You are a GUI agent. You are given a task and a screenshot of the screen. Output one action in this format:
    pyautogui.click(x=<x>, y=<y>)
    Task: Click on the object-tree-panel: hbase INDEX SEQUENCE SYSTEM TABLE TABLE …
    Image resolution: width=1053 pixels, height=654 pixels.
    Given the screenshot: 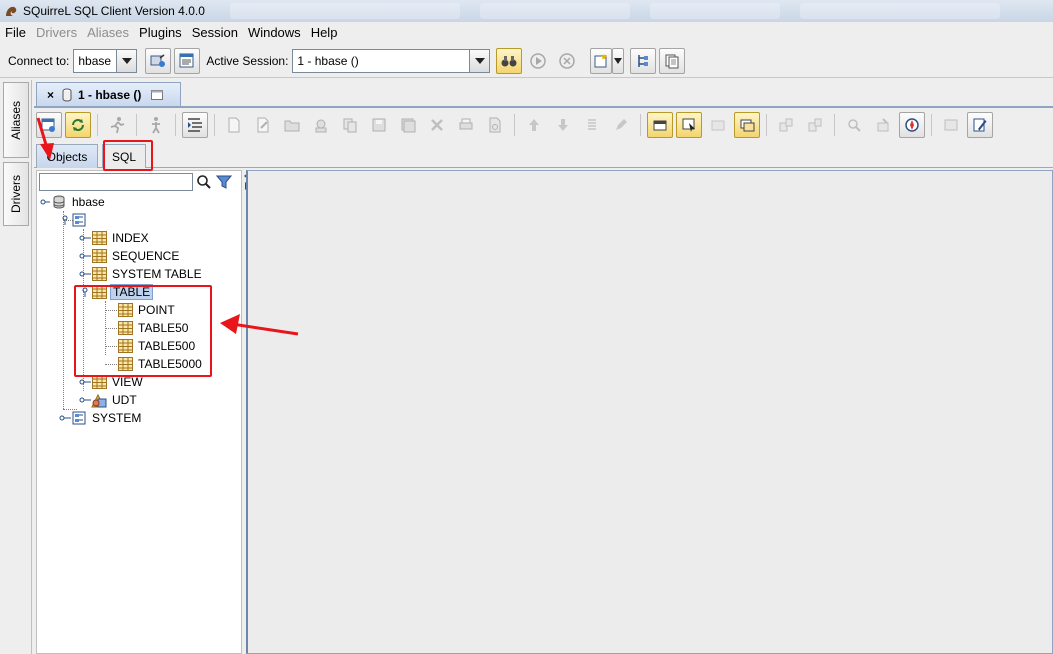 What is the action you would take?
    pyautogui.click(x=139, y=412)
    